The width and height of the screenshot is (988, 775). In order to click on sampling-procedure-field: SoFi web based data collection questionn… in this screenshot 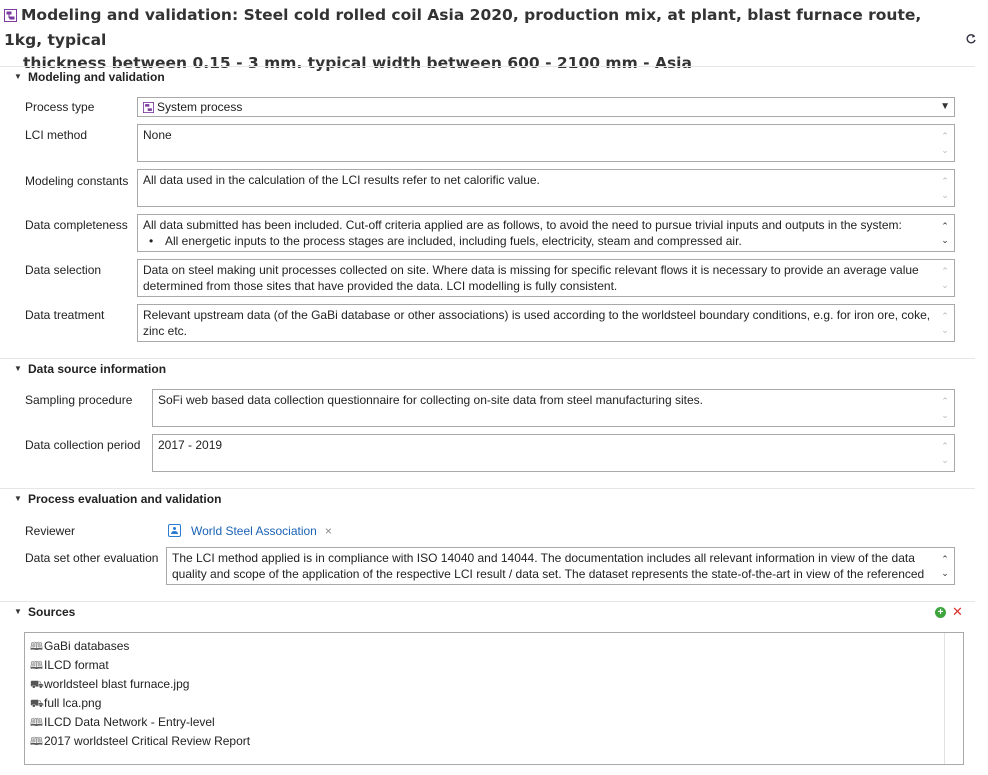, I will do `click(553, 408)`.